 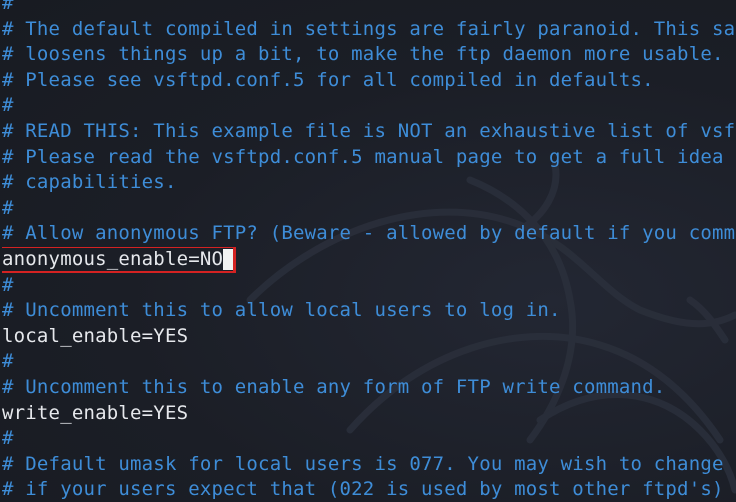 What do you see at coordinates (228, 259) in the screenshot?
I see `text-cursor` at bounding box center [228, 259].